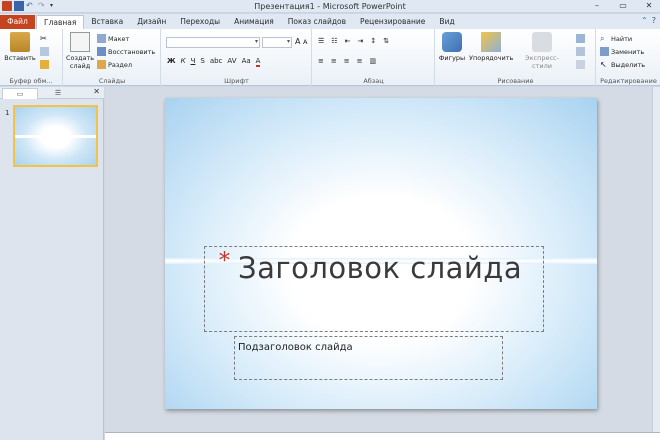  What do you see at coordinates (616, 38) in the screenshot?
I see `find-button: ⌕ Найти` at bounding box center [616, 38].